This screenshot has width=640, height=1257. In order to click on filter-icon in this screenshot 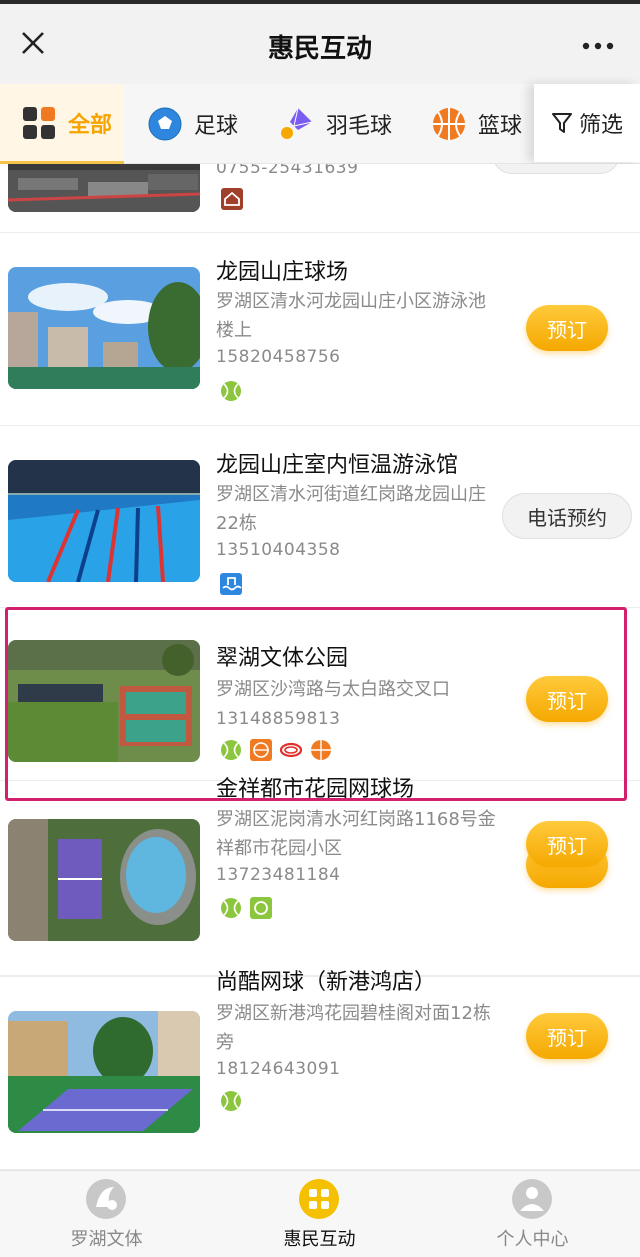, I will do `click(561, 123)`.